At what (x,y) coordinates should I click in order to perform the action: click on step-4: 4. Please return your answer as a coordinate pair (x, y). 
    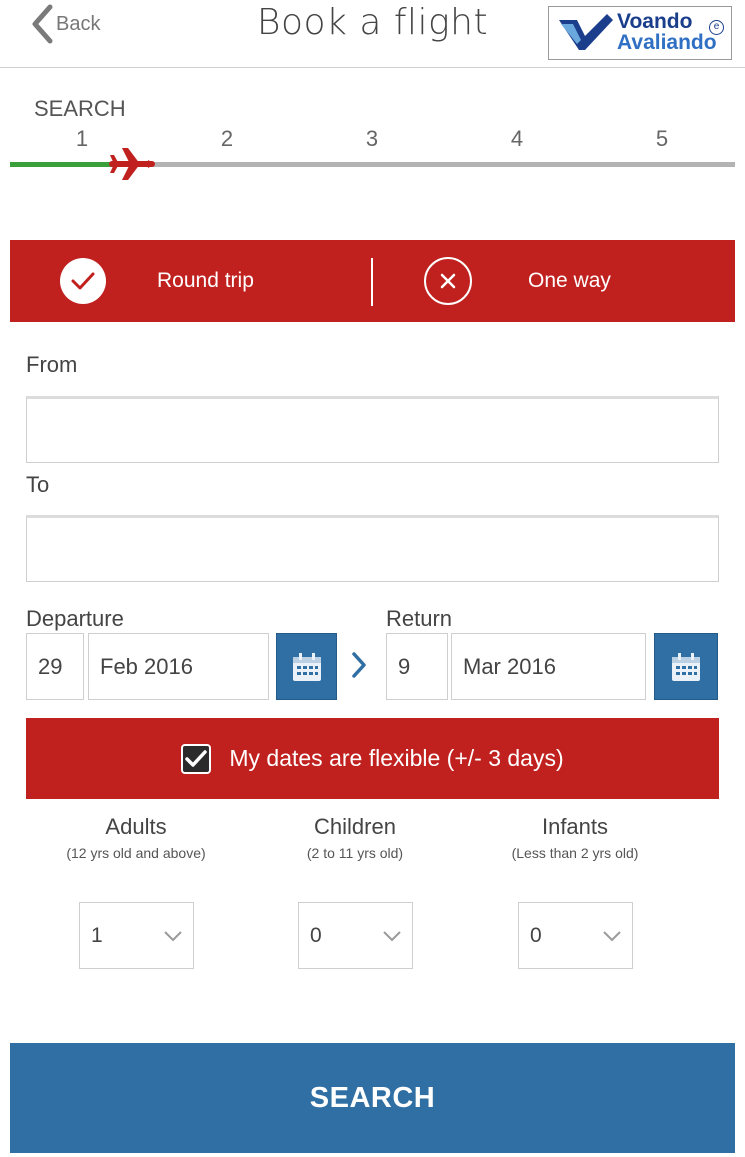
    Looking at the image, I should click on (517, 138).